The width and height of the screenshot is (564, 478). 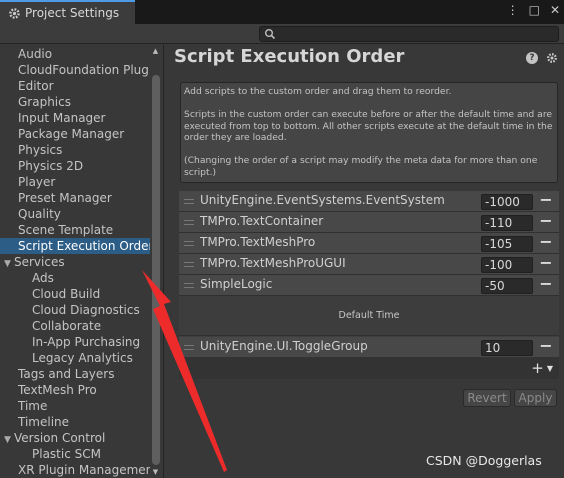 I want to click on sidebar-item: Audio, so click(x=75, y=54).